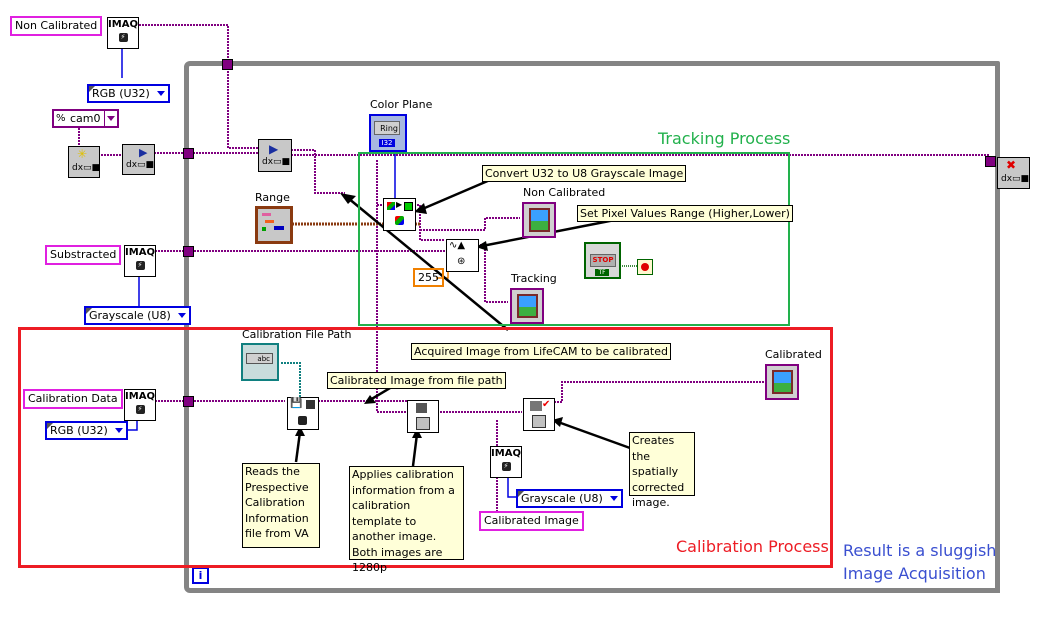 Image resolution: width=1043 pixels, height=620 pixels. I want to click on imaq-create-noncal: IMAQ ⚡, so click(123, 33).